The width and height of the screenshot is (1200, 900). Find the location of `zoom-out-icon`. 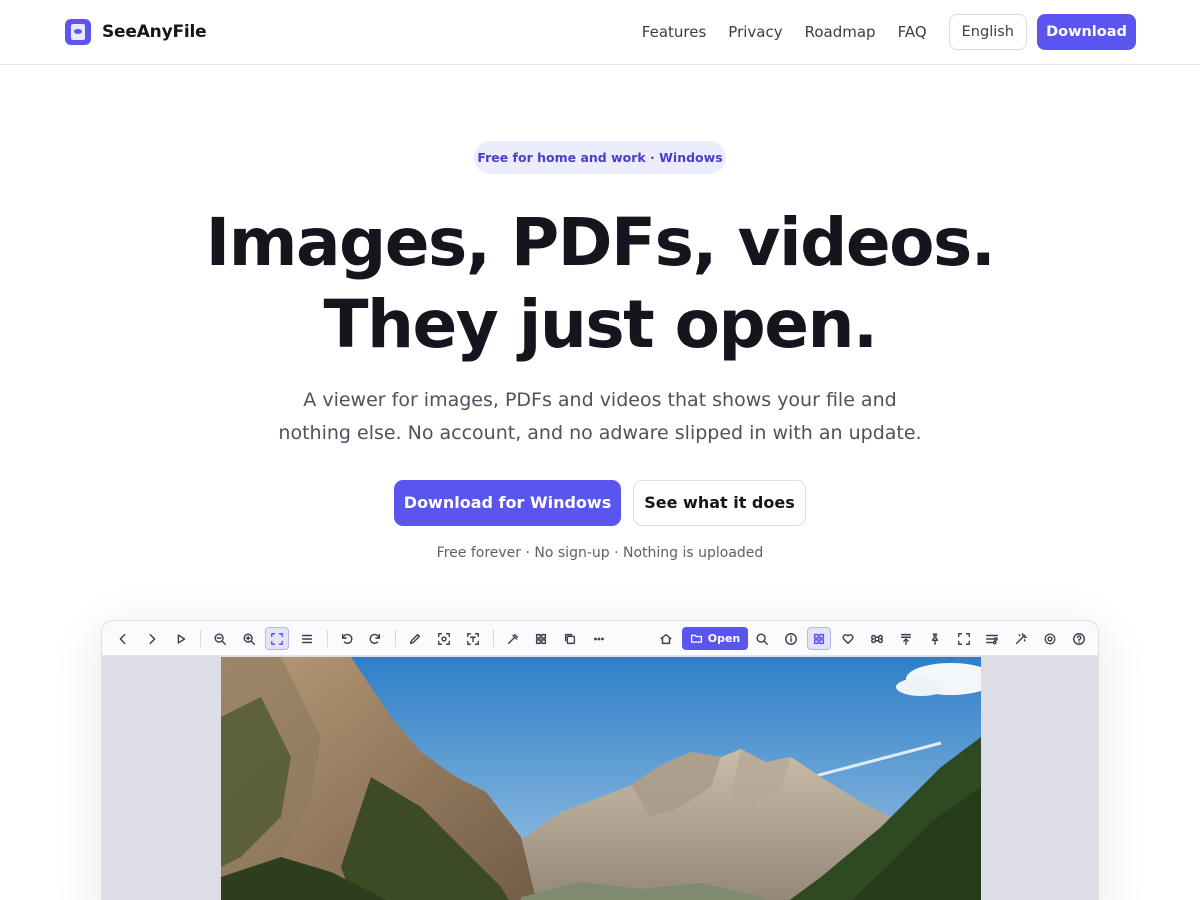

zoom-out-icon is located at coordinates (220, 638).